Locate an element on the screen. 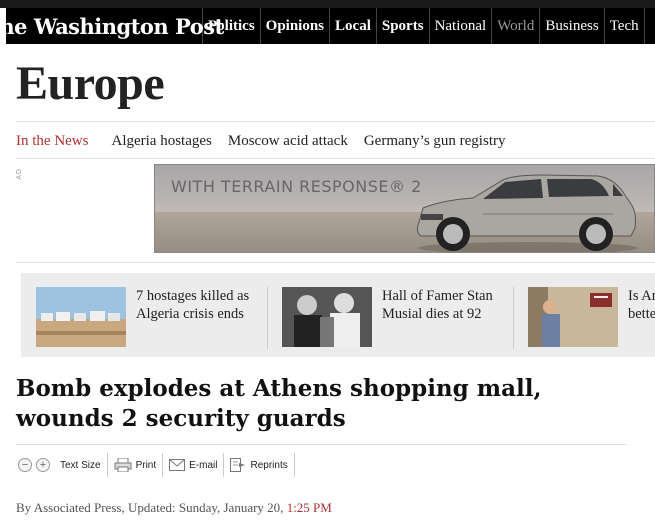 This screenshot has width=655, height=527. text-size-label: Text Size is located at coordinates (80, 465).